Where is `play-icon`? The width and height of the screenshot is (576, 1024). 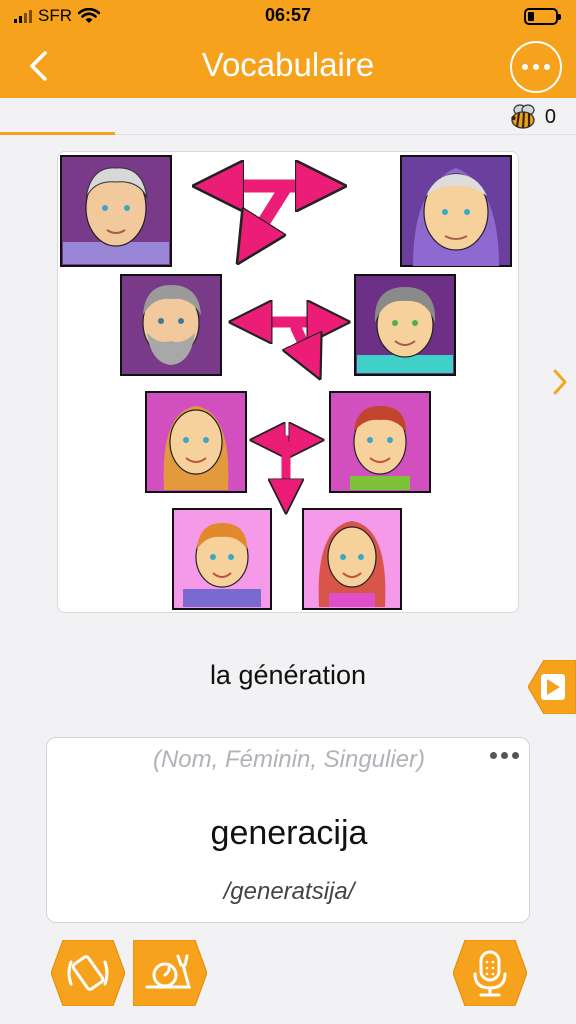 play-icon is located at coordinates (552, 687).